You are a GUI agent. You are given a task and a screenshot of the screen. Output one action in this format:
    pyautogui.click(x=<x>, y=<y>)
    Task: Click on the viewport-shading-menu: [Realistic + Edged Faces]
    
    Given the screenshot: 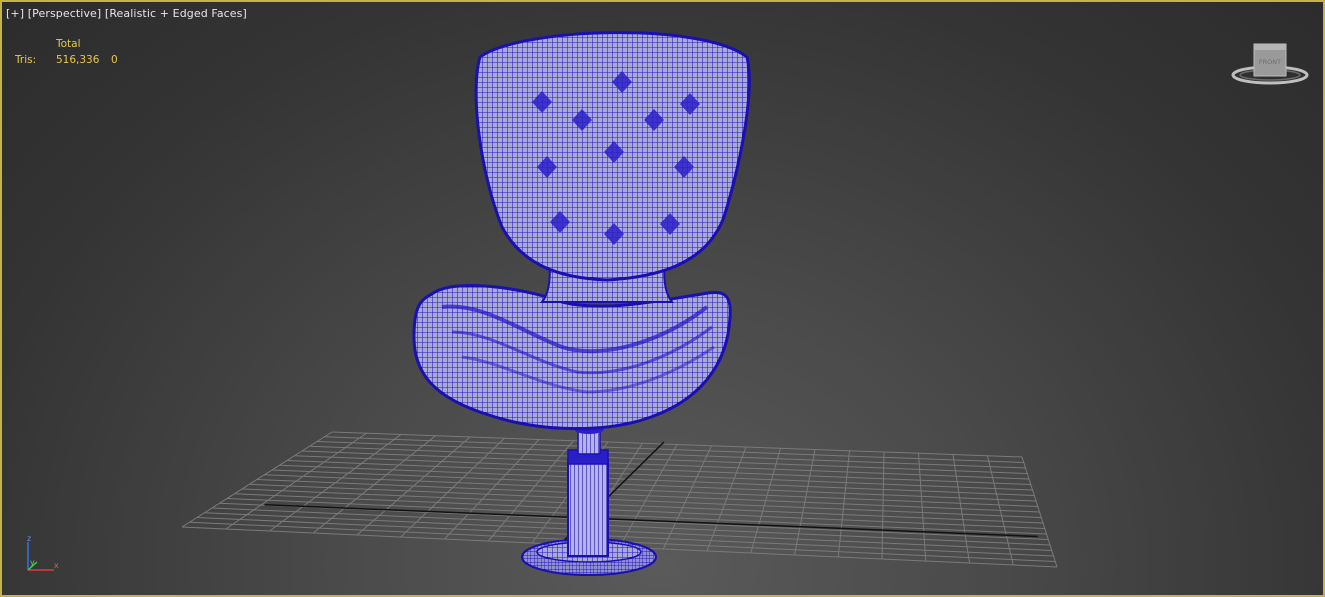 What is the action you would take?
    pyautogui.click(x=176, y=13)
    